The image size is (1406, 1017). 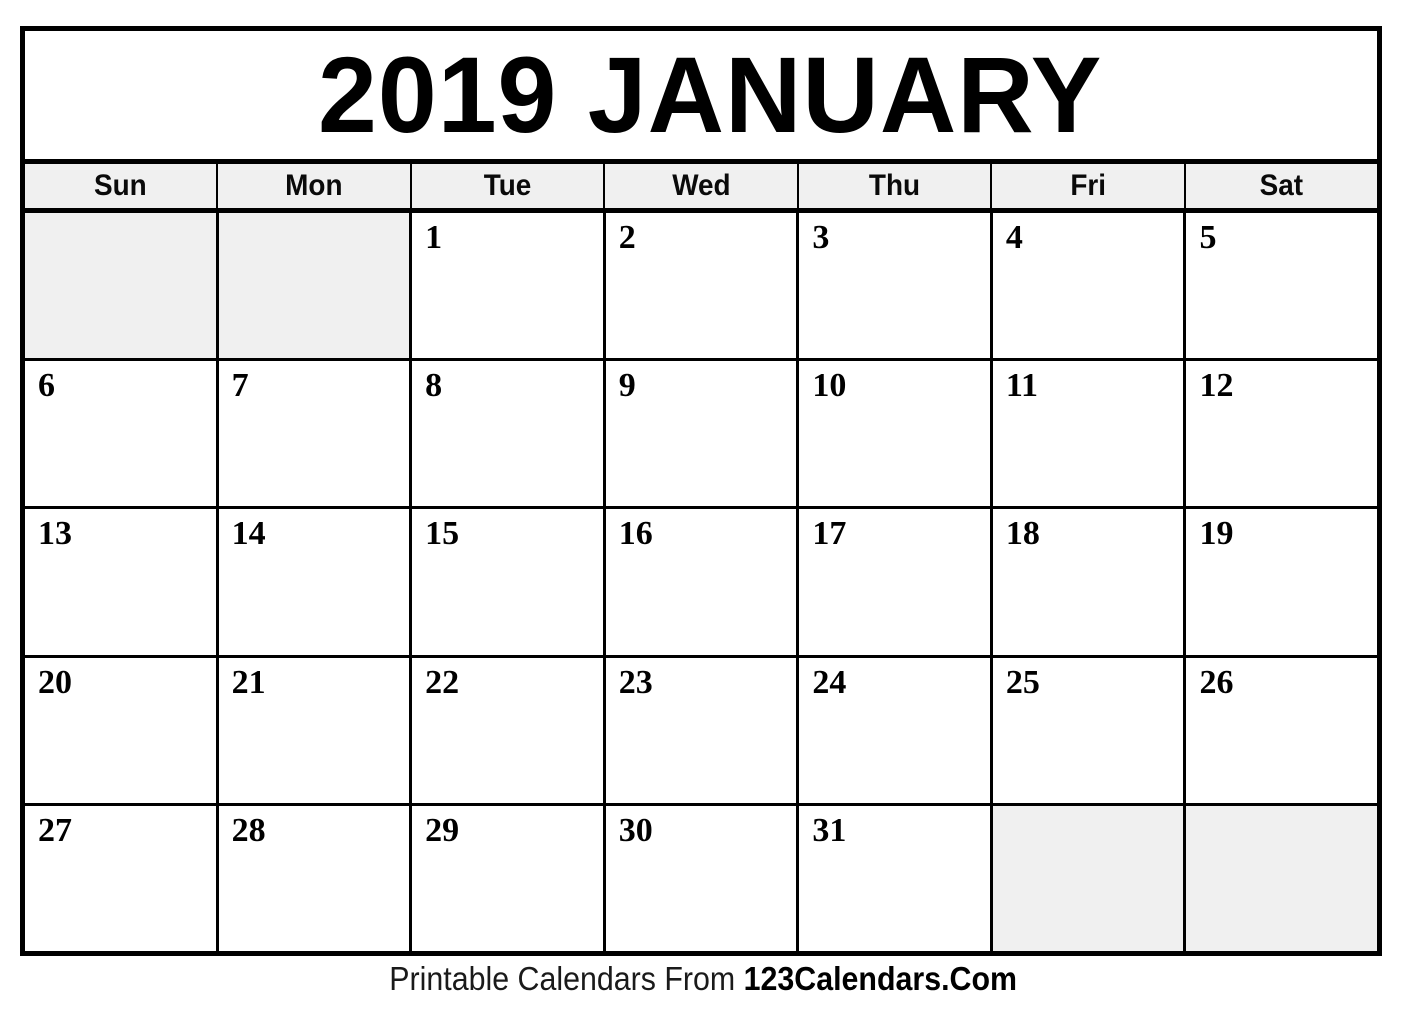 I want to click on day-number: 15, so click(x=442, y=534).